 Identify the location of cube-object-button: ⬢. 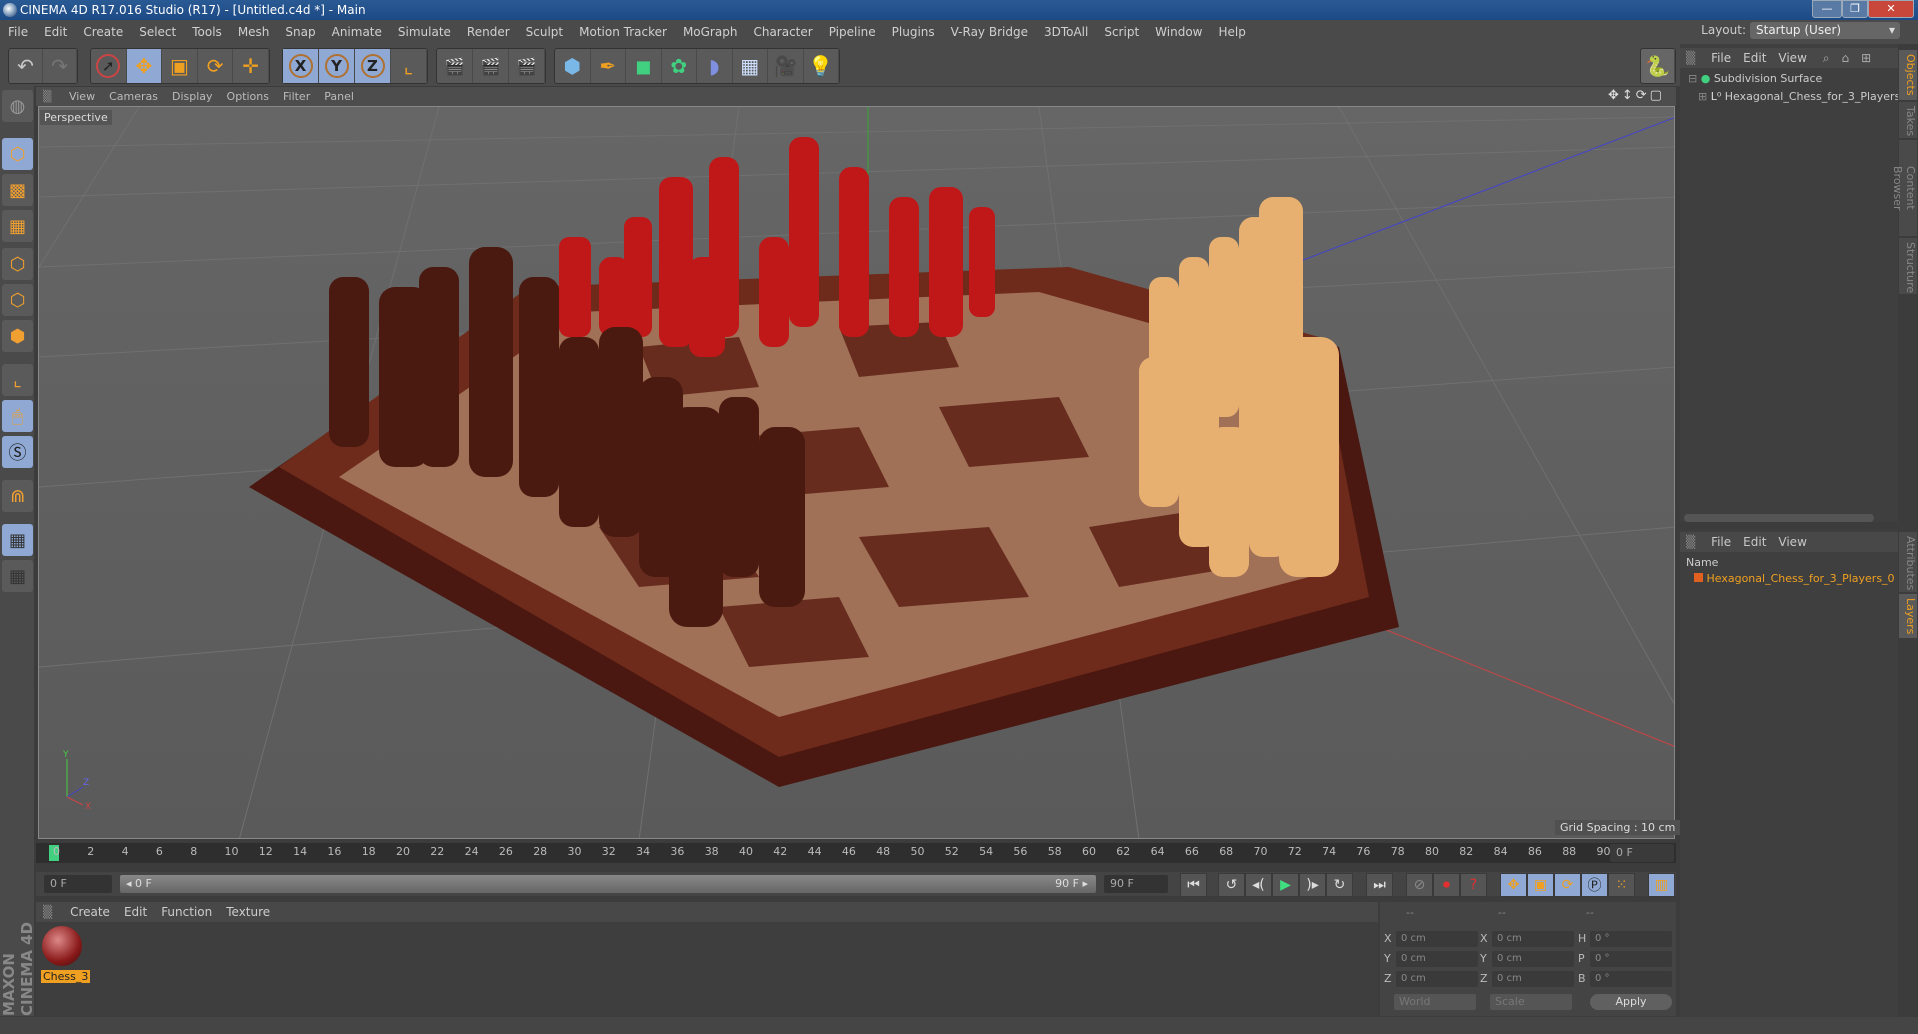
(573, 66).